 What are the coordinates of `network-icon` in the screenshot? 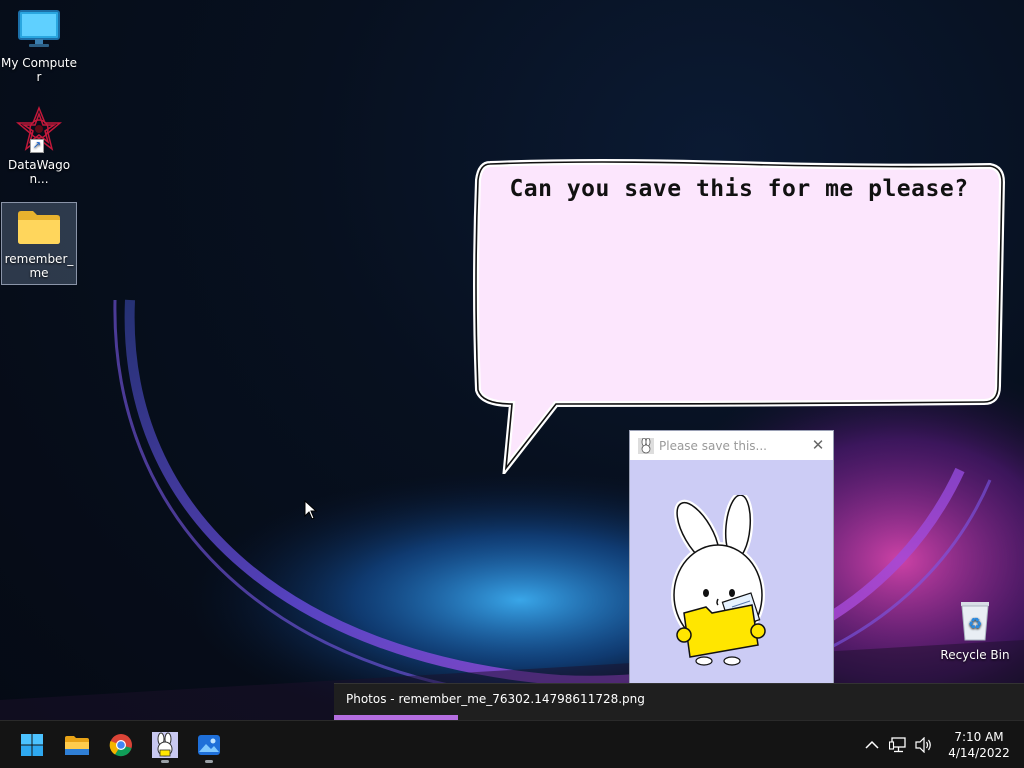 It's located at (898, 745).